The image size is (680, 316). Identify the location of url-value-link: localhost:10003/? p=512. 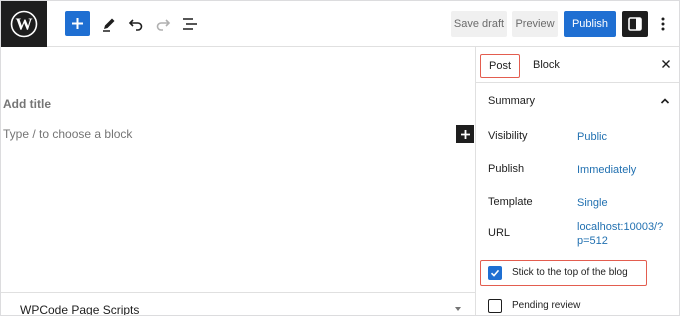
(620, 234).